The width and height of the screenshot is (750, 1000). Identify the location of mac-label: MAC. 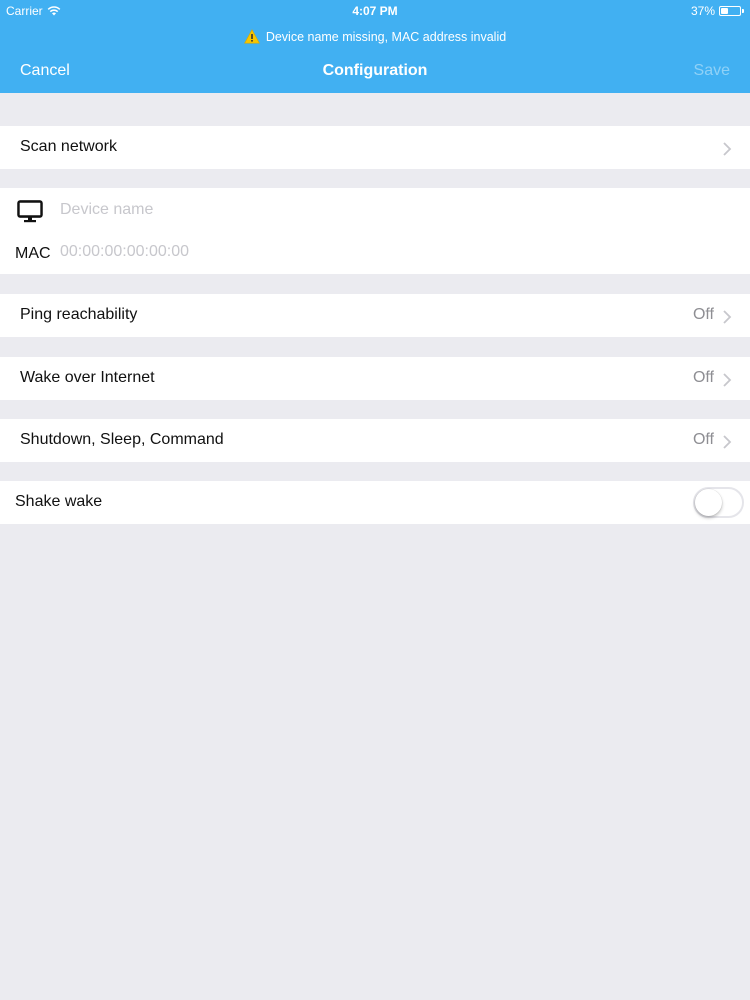
(33, 253).